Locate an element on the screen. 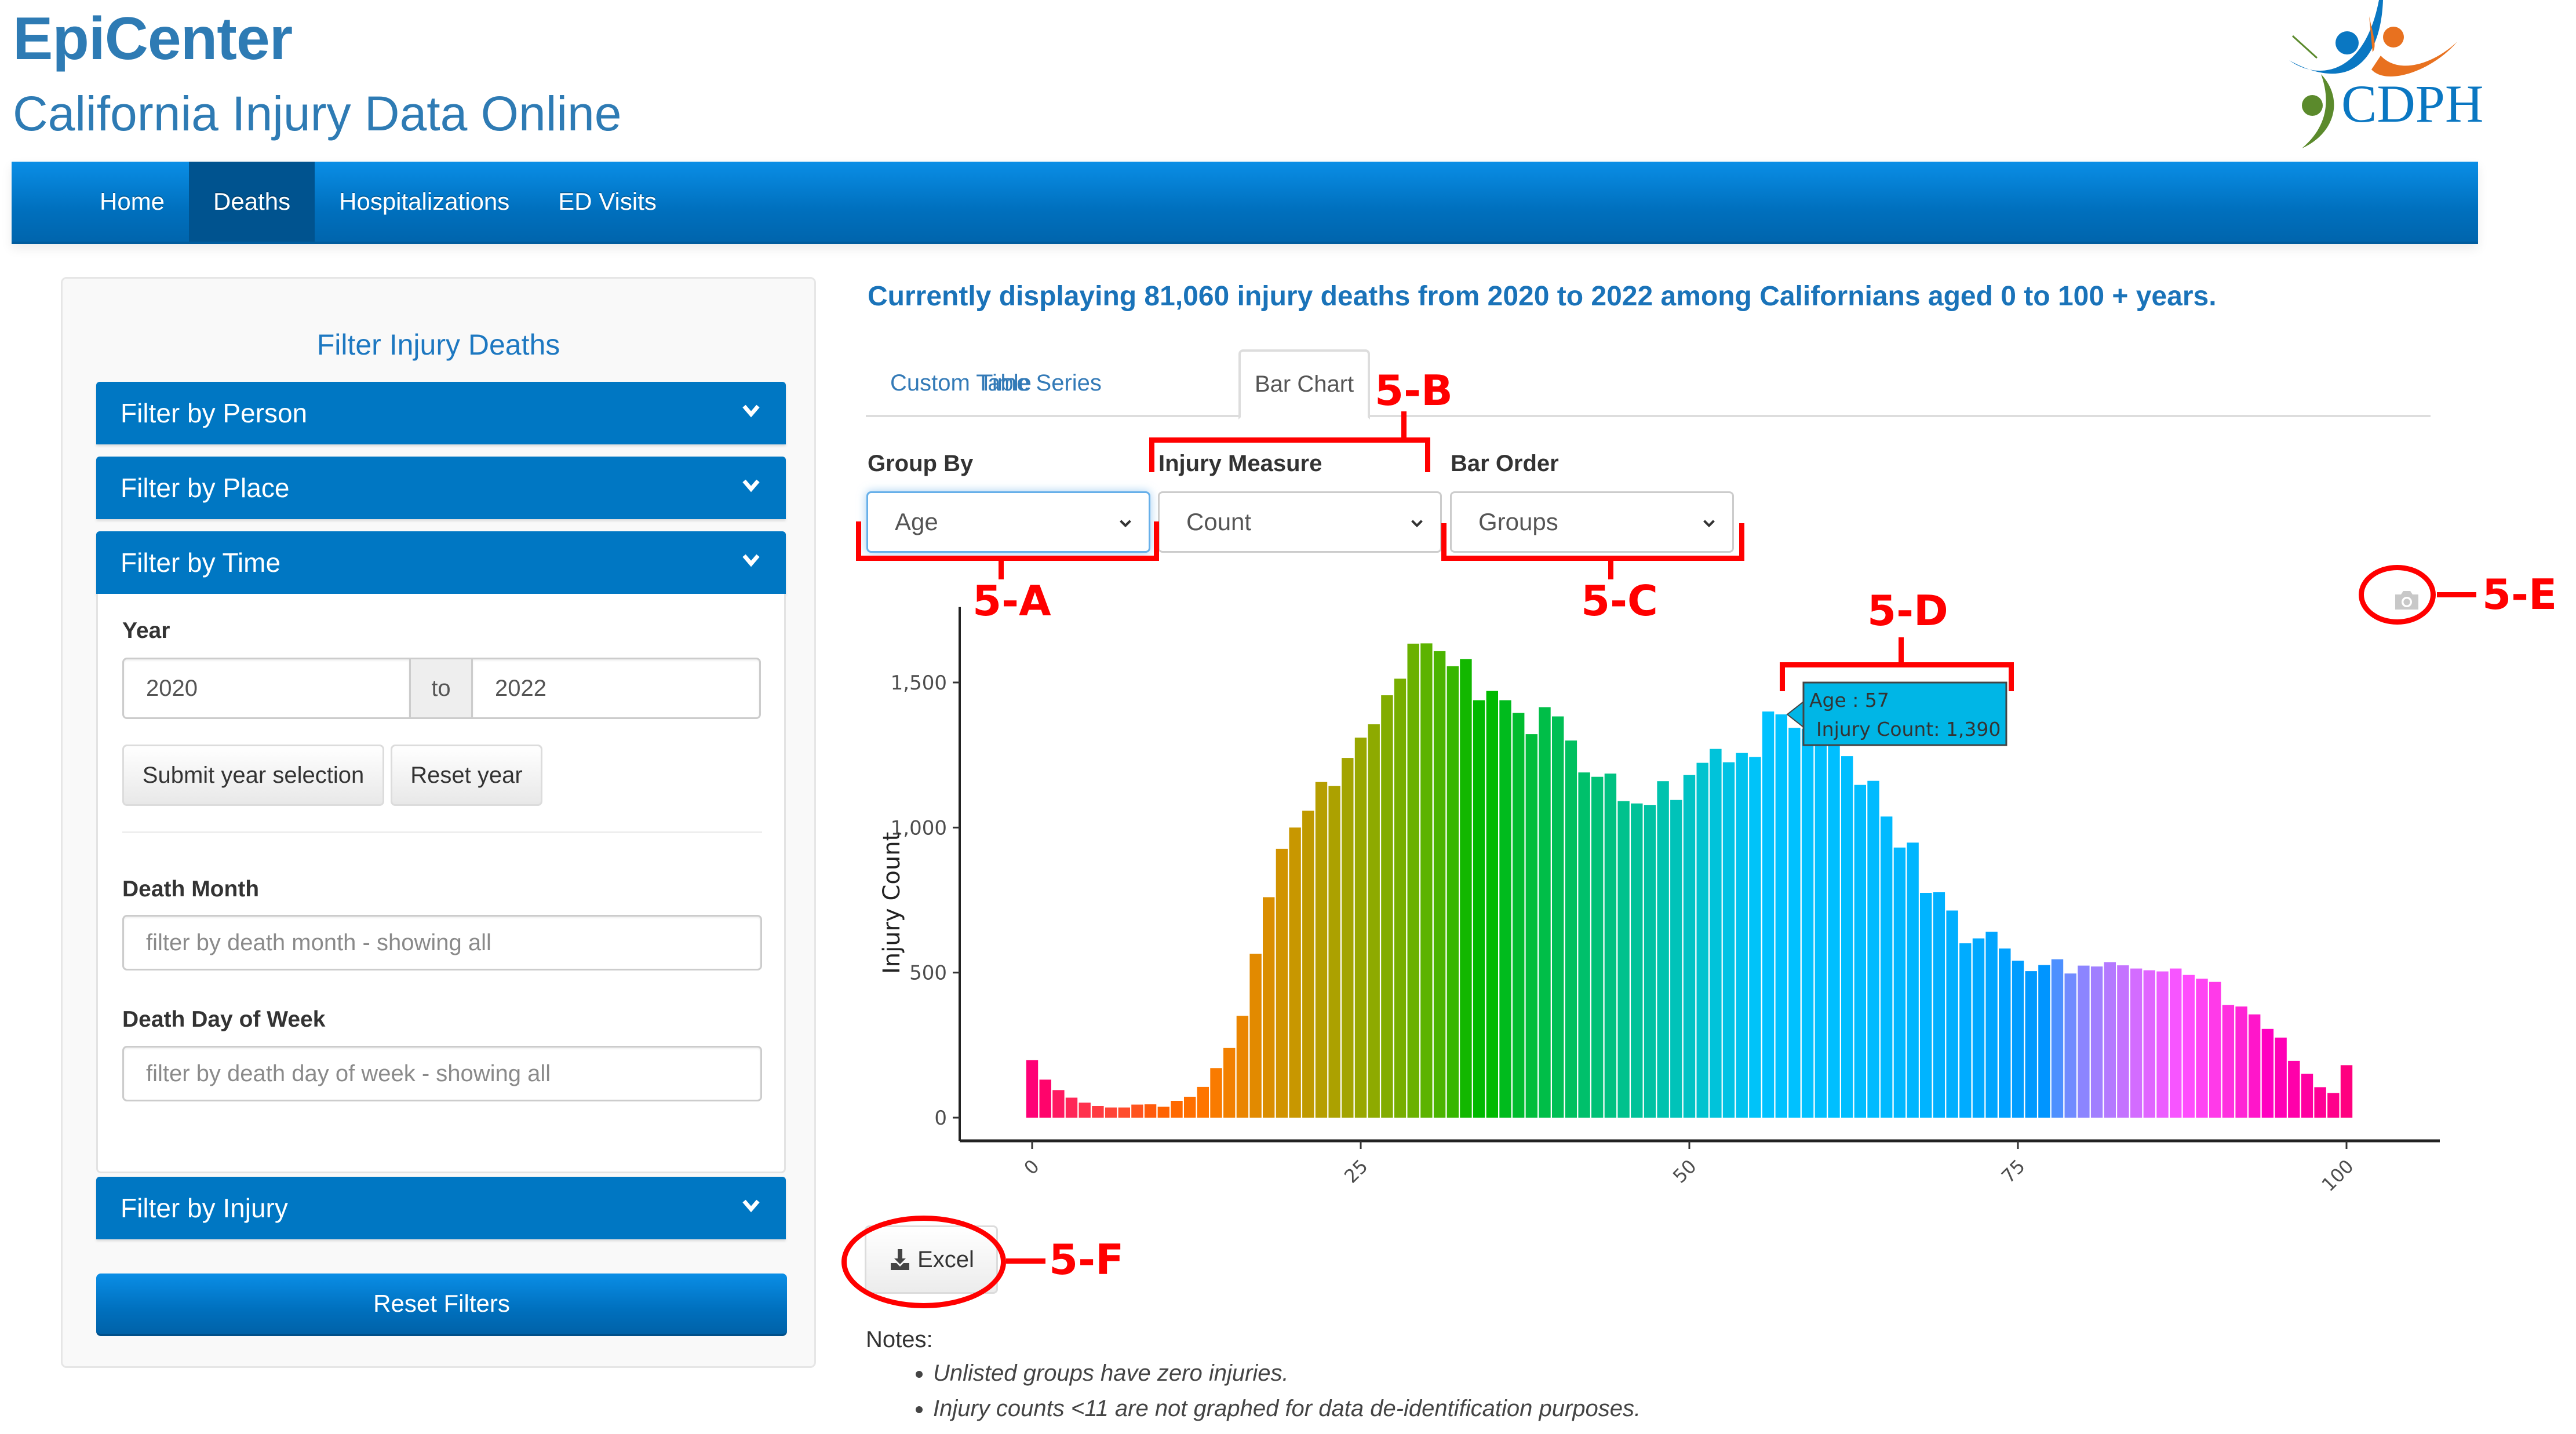 The width and height of the screenshot is (2576, 1434). submit-year-button: Submit year selection is located at coordinates (253, 775).